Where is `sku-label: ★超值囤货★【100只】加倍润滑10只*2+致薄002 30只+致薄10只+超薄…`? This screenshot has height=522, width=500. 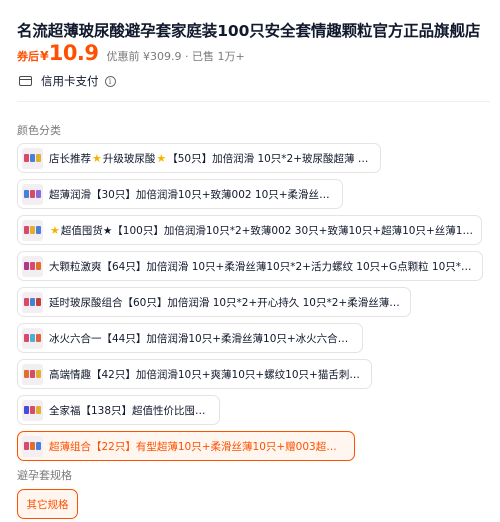 sku-label: ★超值囤货★【100只】加倍润滑10只*2+致薄002 30只+致薄10只+超薄… is located at coordinates (261, 230).